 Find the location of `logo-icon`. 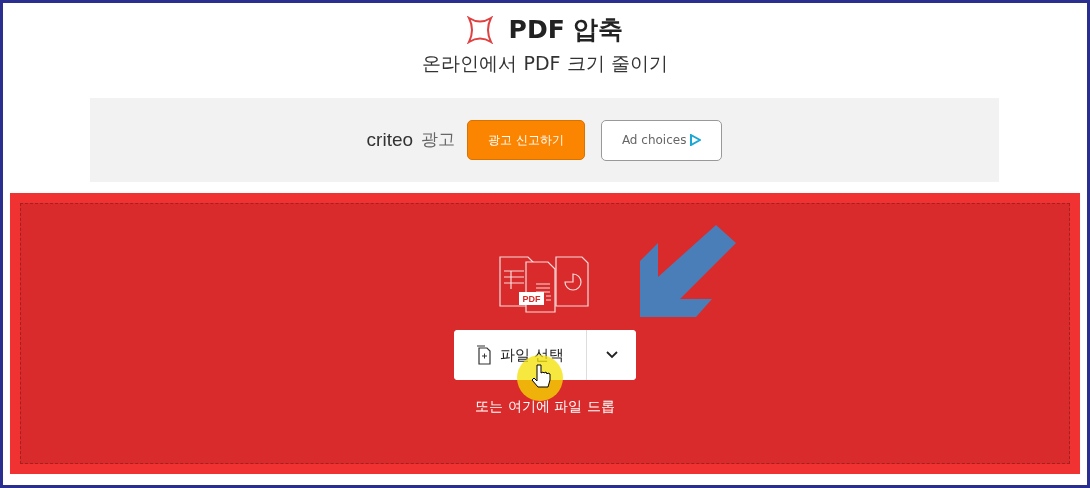

logo-icon is located at coordinates (479, 29).